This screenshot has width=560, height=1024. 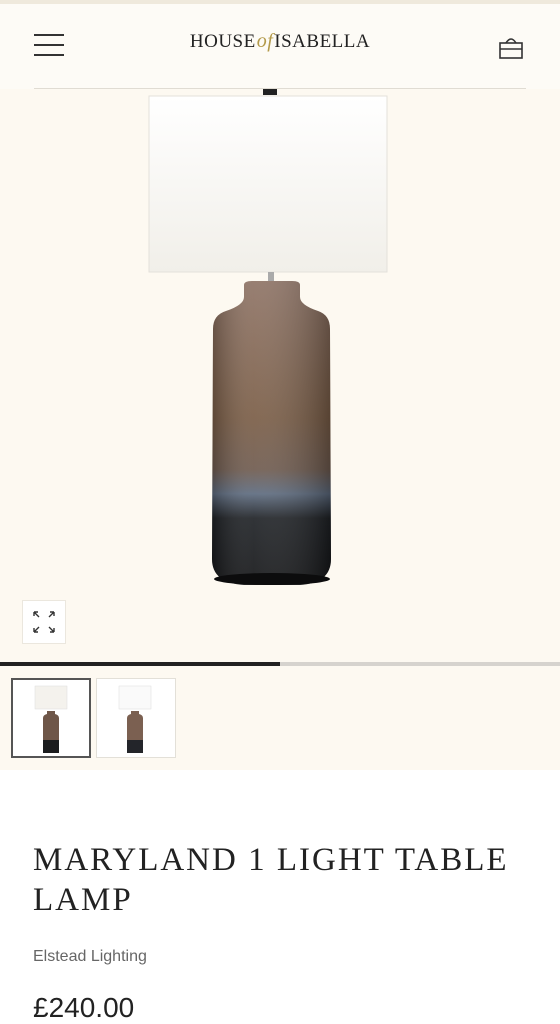 I want to click on product-title: MARYLAND 1 LIGHT TABLE LAMP, so click(x=271, y=880).